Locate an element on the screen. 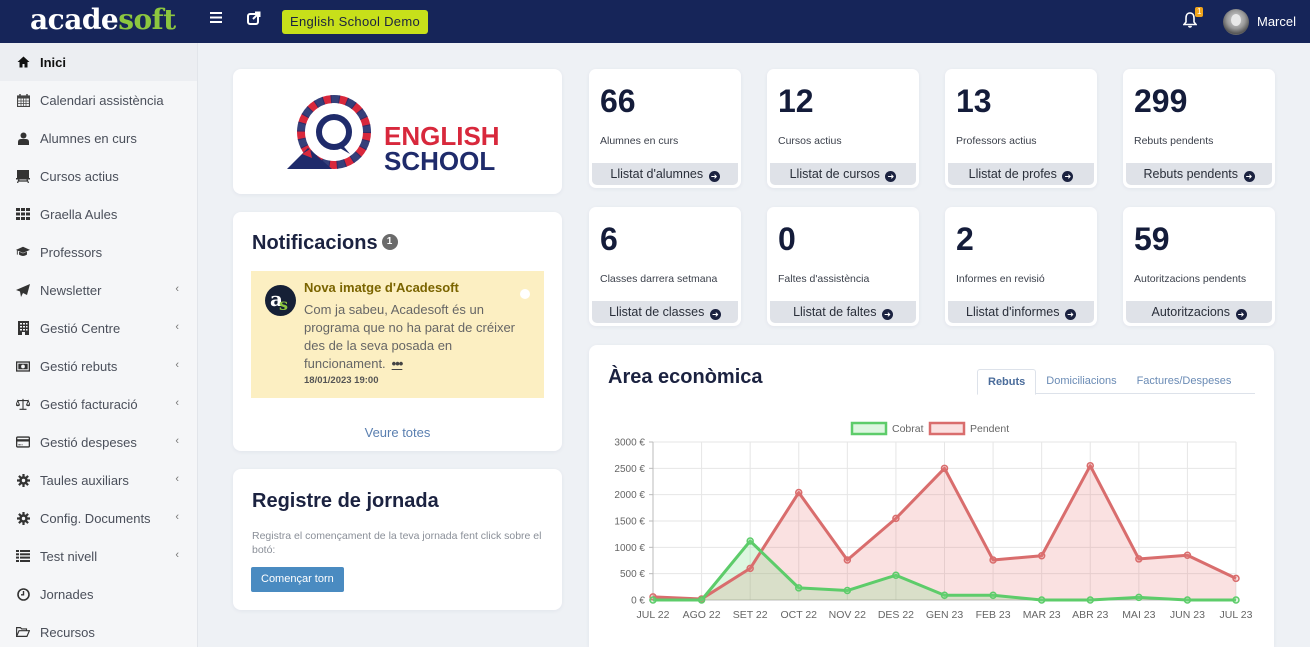 This screenshot has width=1310, height=647. sidebar-item-label: Newsletter is located at coordinates (71, 290).